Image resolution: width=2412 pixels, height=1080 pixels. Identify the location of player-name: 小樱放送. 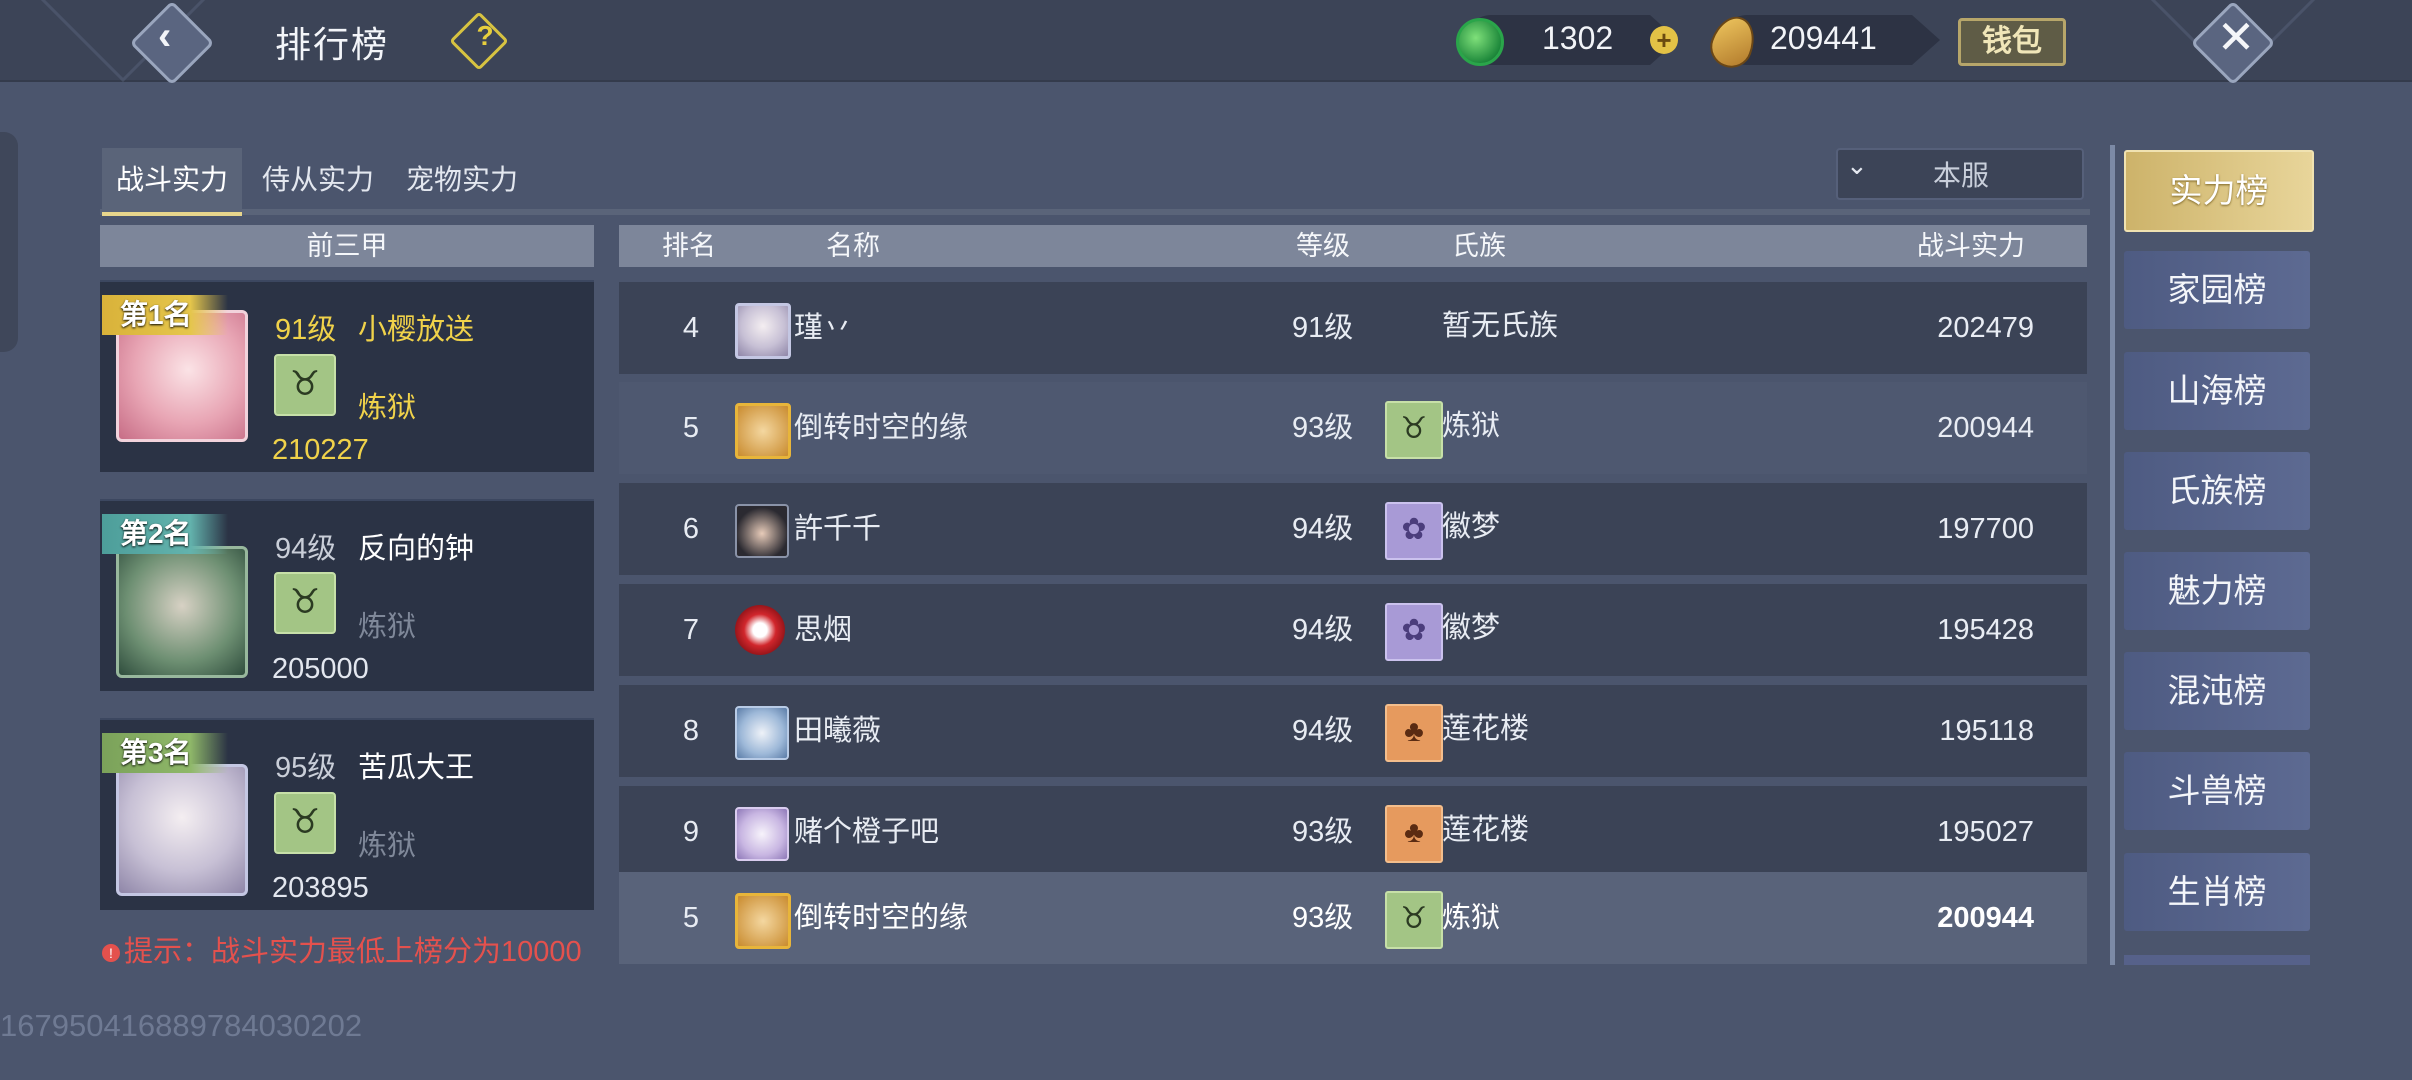
(416, 330).